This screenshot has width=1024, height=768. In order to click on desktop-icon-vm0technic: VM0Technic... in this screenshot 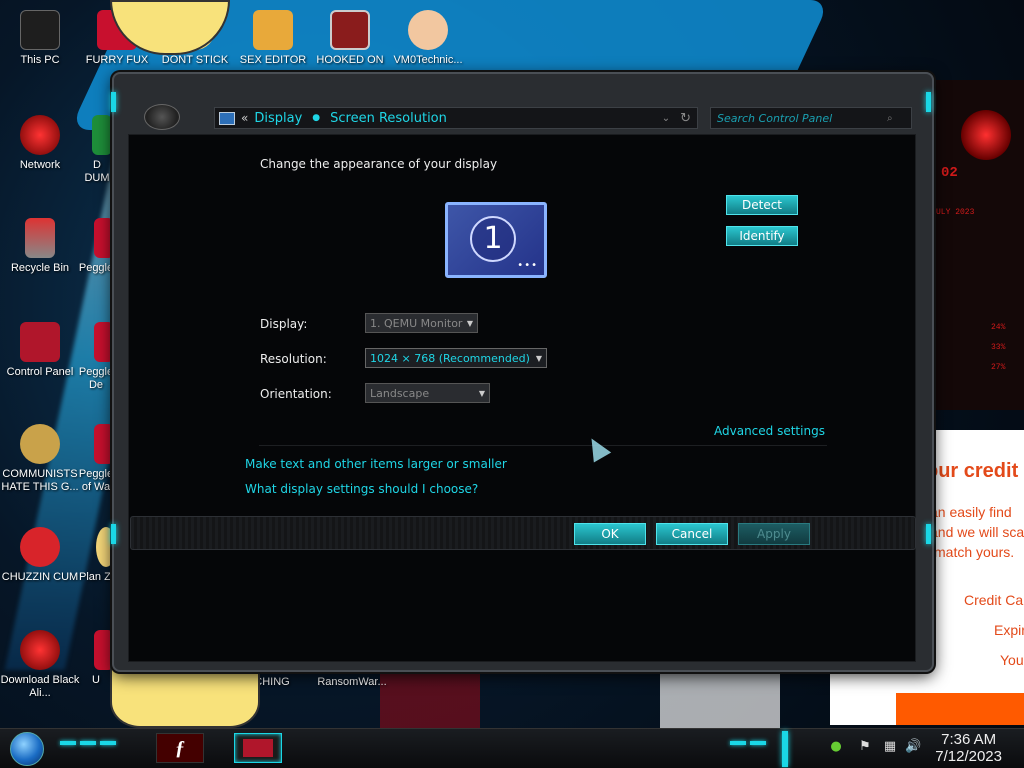, I will do `click(428, 38)`.